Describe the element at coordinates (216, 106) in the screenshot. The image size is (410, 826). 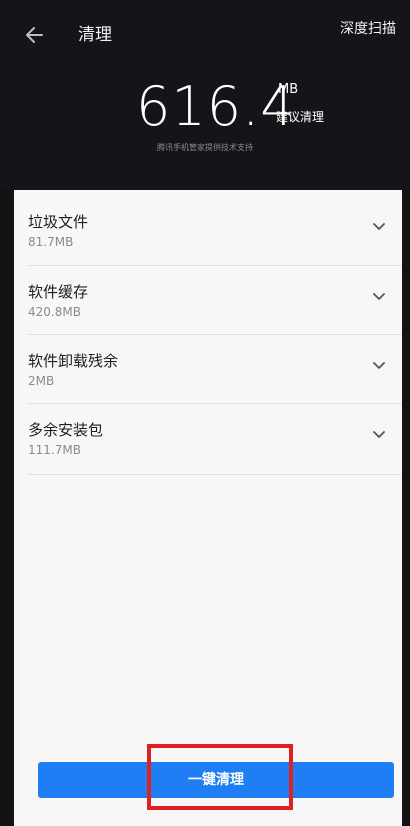
I see `junk-size-value: 616.4` at that location.